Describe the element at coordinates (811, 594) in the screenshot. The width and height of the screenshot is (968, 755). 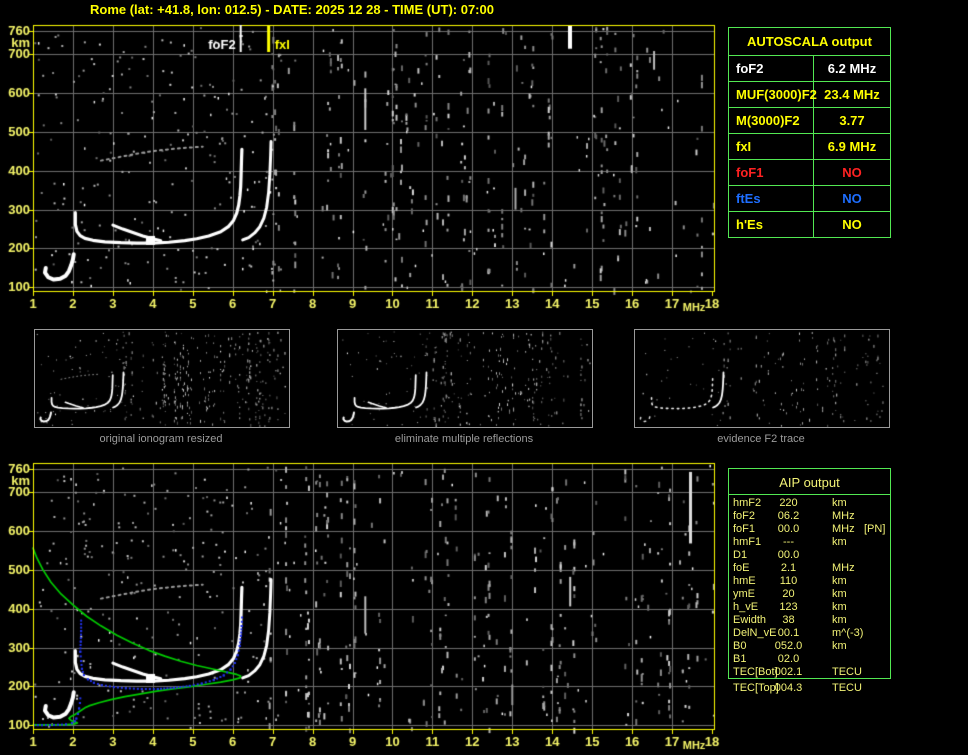
I see `aip-row-yme: ymE 20 km` at that location.